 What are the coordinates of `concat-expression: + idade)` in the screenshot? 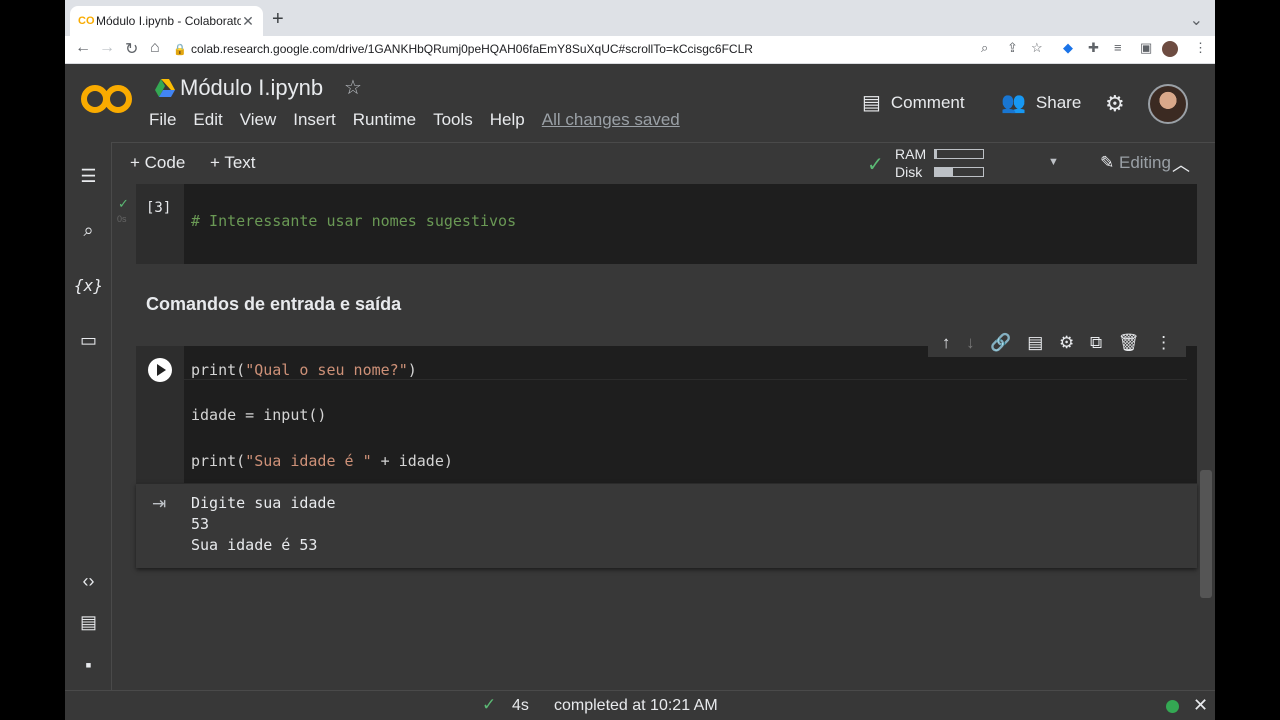 It's located at (412, 461).